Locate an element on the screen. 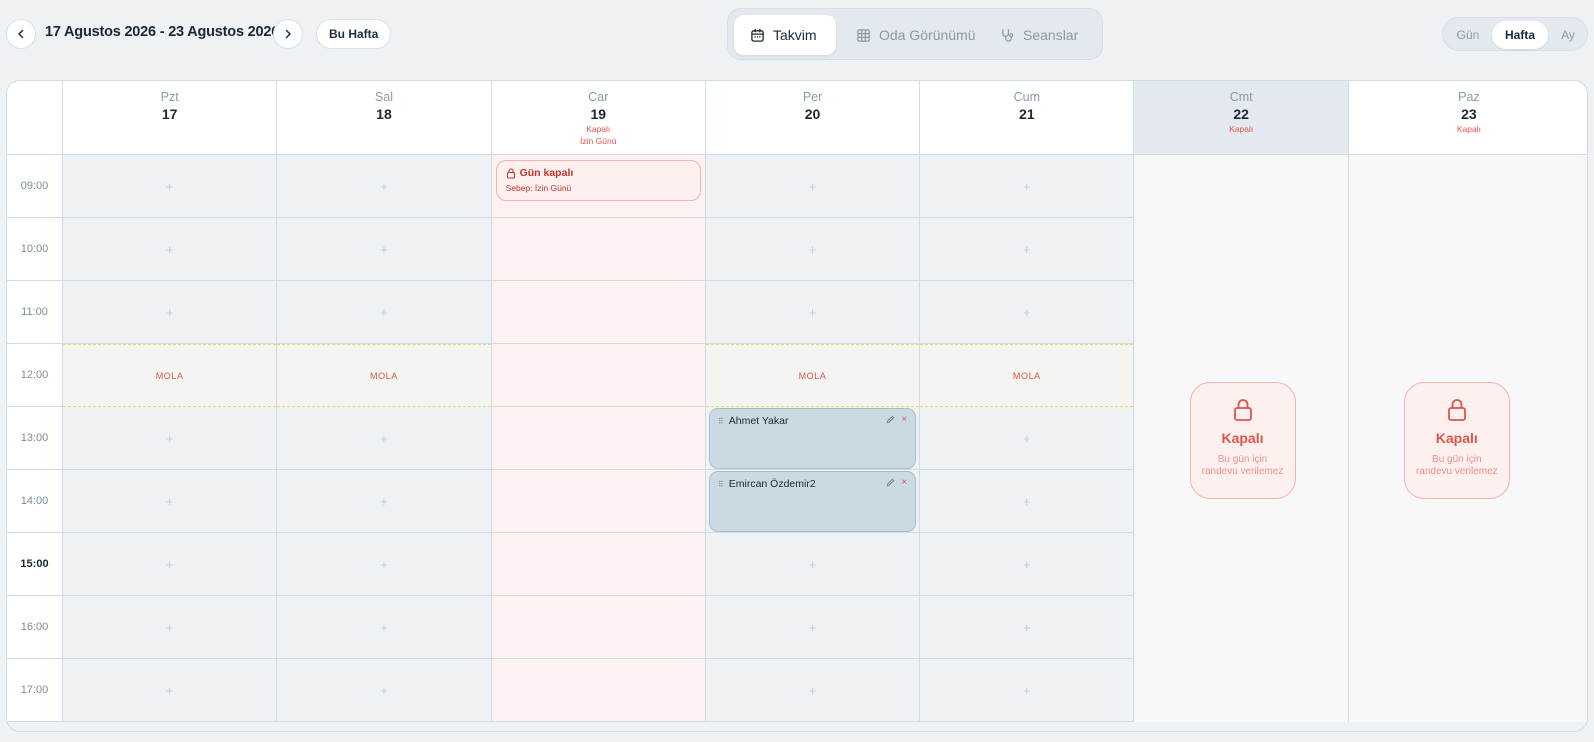  day-column-cum: + + + MOLA + + + + + is located at coordinates (1027, 438).